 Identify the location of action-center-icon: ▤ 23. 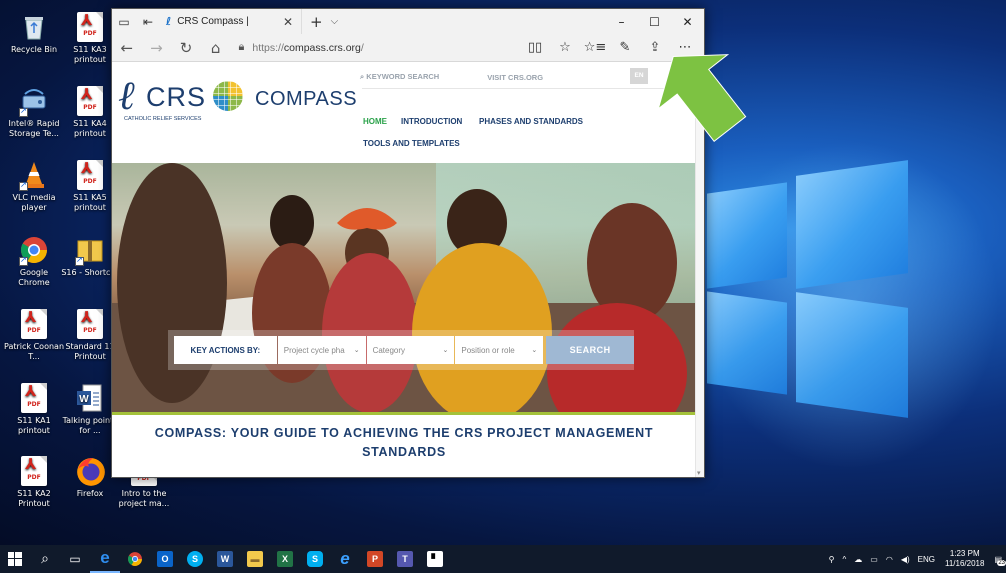
(1000, 560).